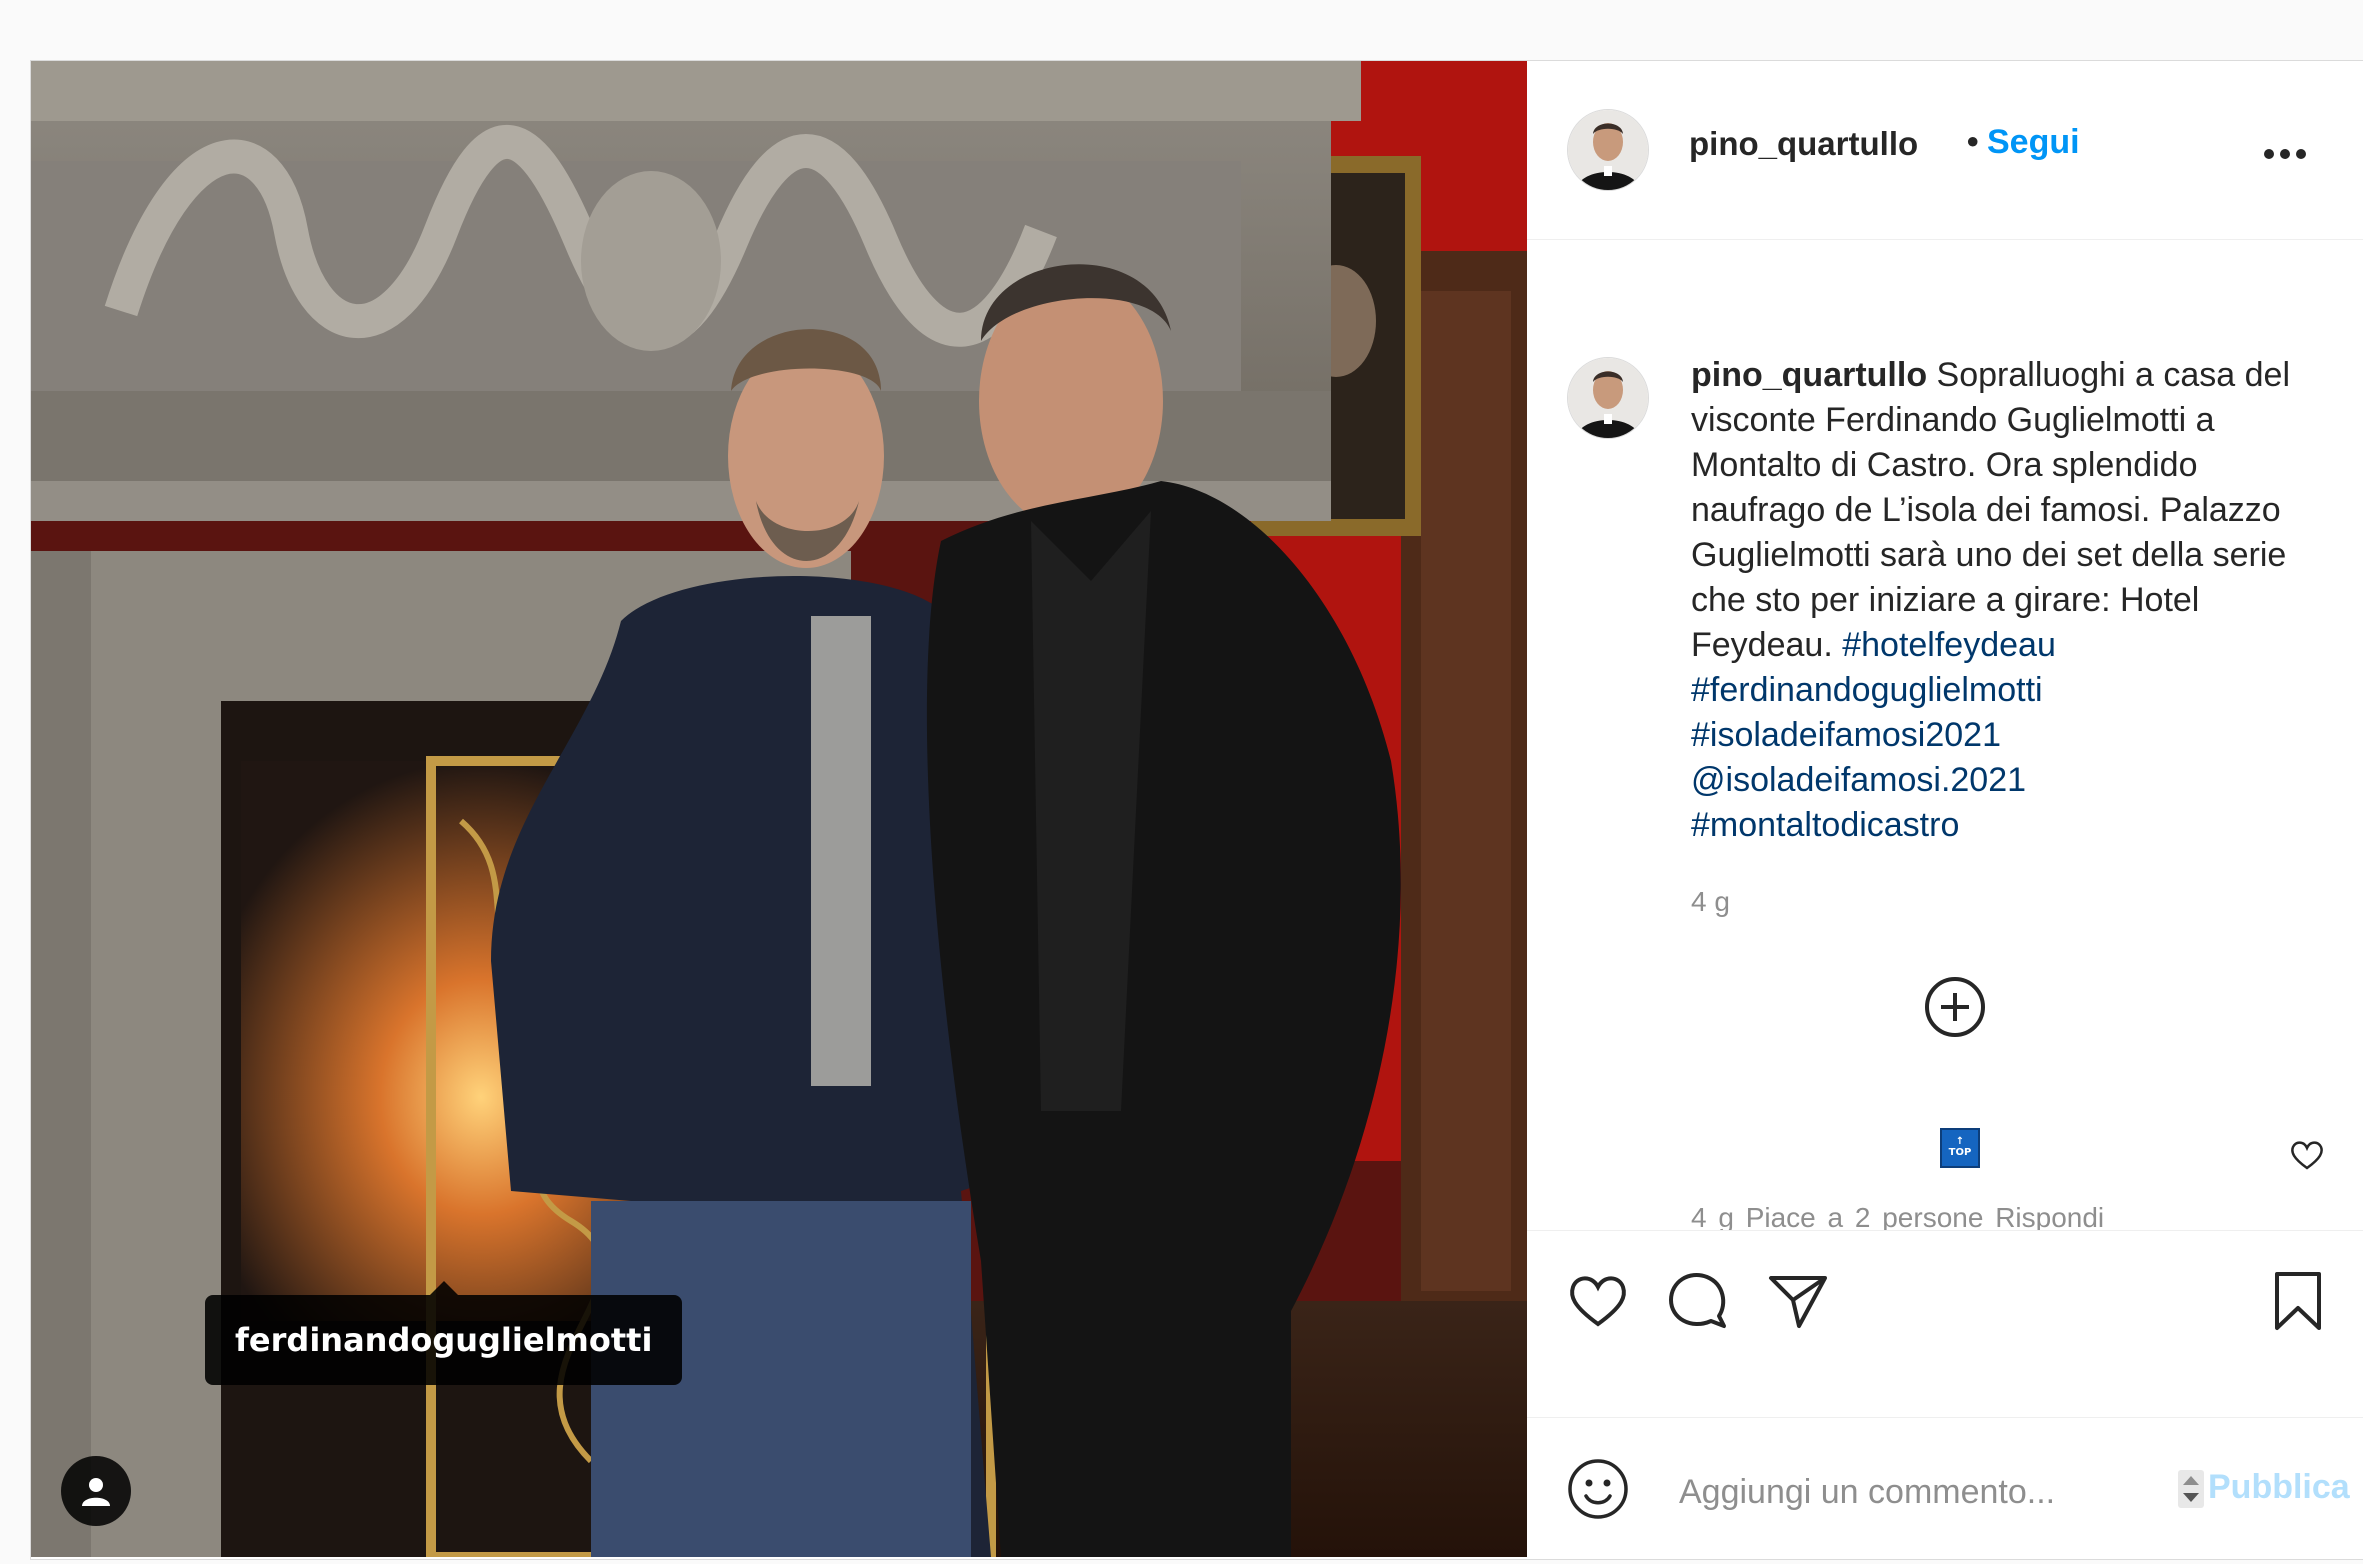 Image resolution: width=2363 pixels, height=1564 pixels. I want to click on up-down-arrows-icon, so click(2191, 1489).